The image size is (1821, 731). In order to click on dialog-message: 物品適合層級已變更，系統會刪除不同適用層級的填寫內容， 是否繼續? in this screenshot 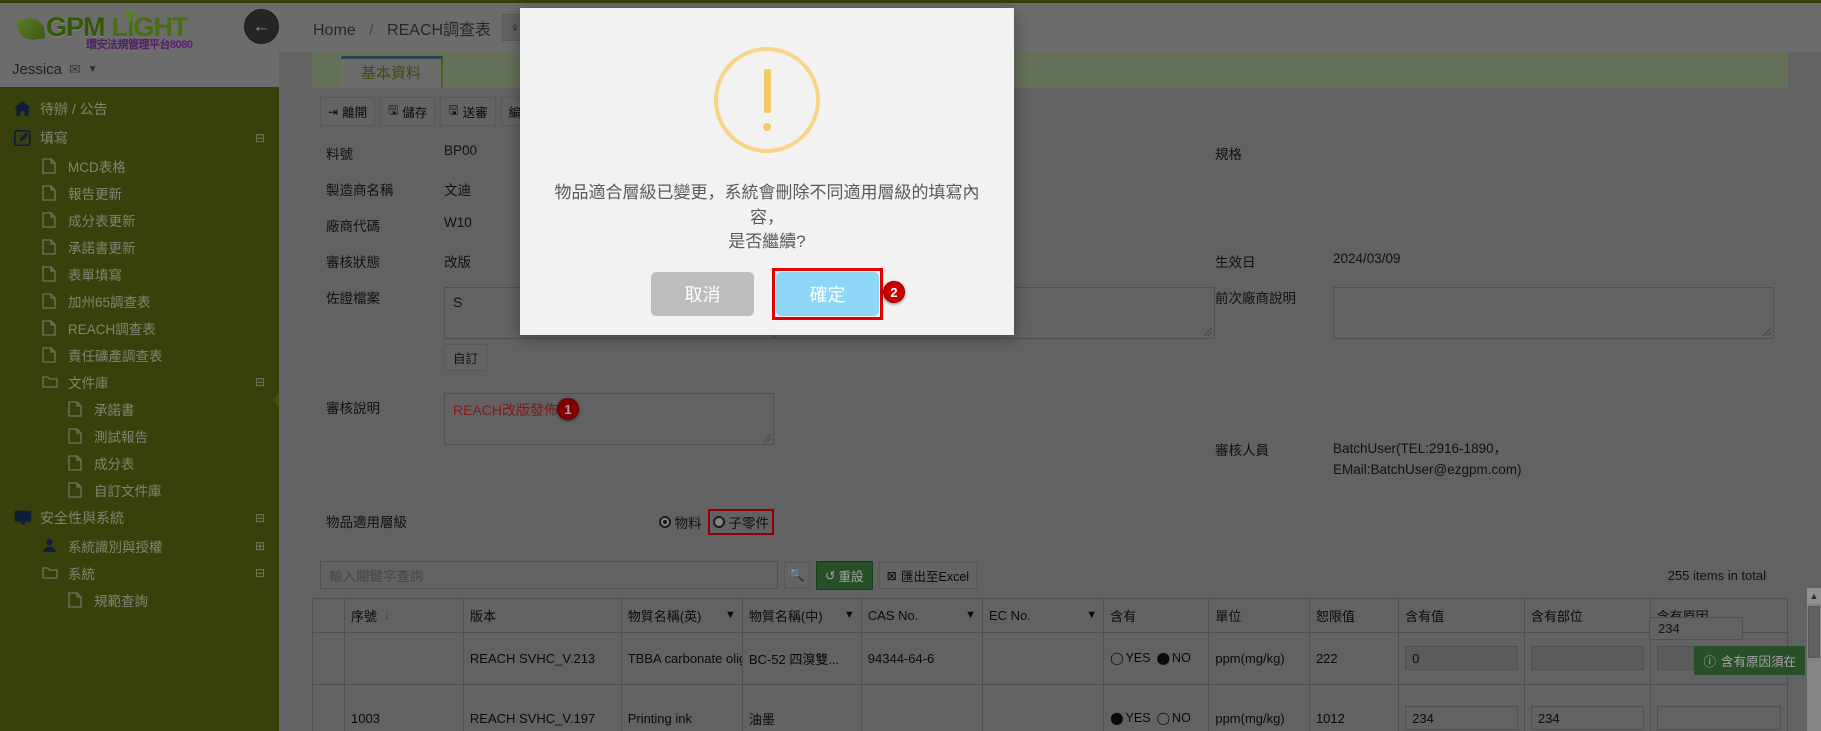, I will do `click(767, 218)`.